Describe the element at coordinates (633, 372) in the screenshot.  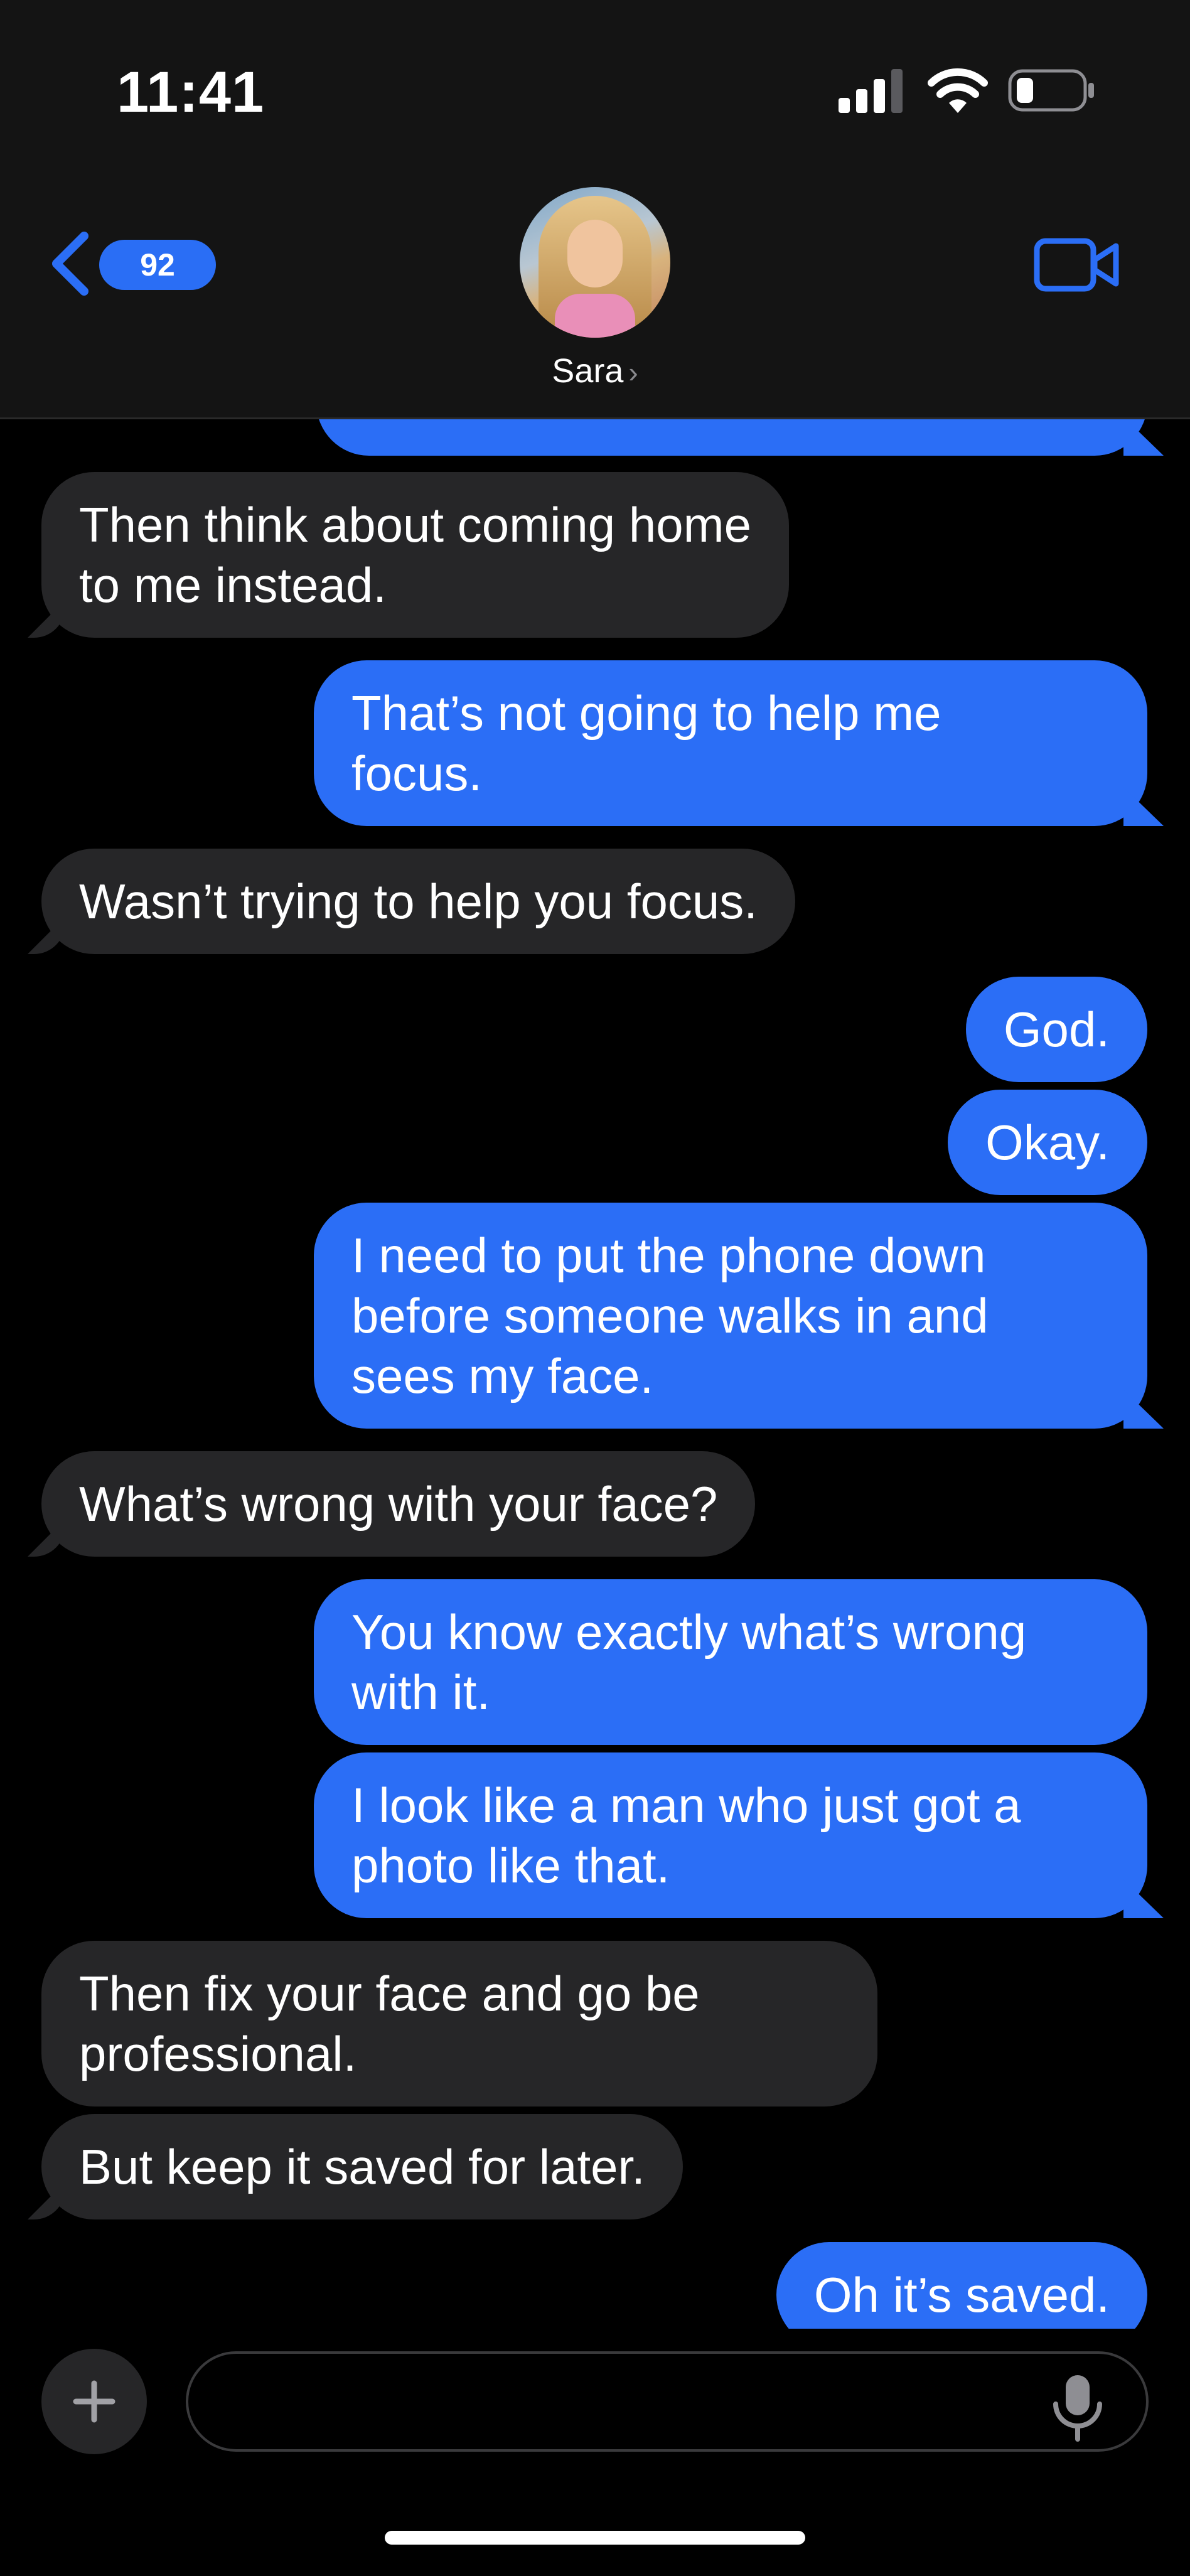
I see `chevron-right-icon: ›` at that location.